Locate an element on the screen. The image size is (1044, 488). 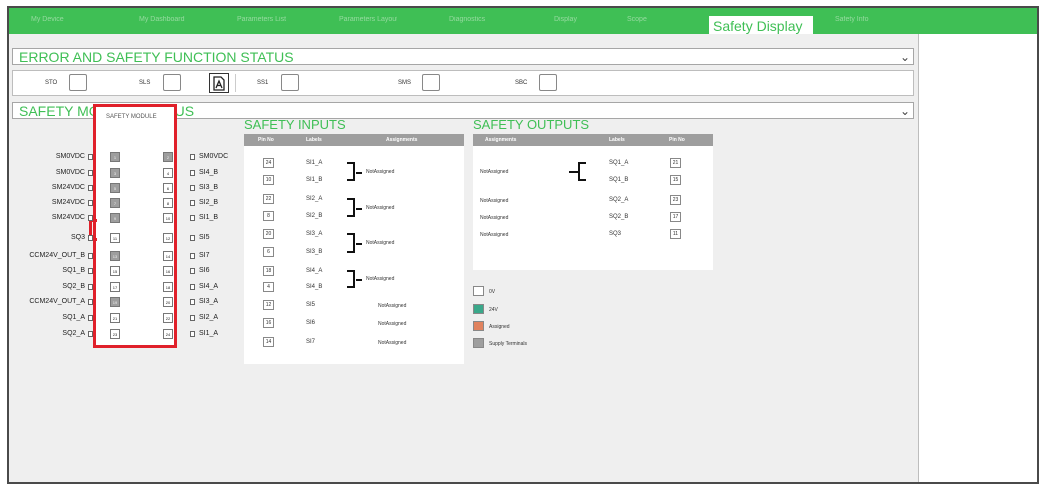
tab-item: Scope is located at coordinates (656, 21).